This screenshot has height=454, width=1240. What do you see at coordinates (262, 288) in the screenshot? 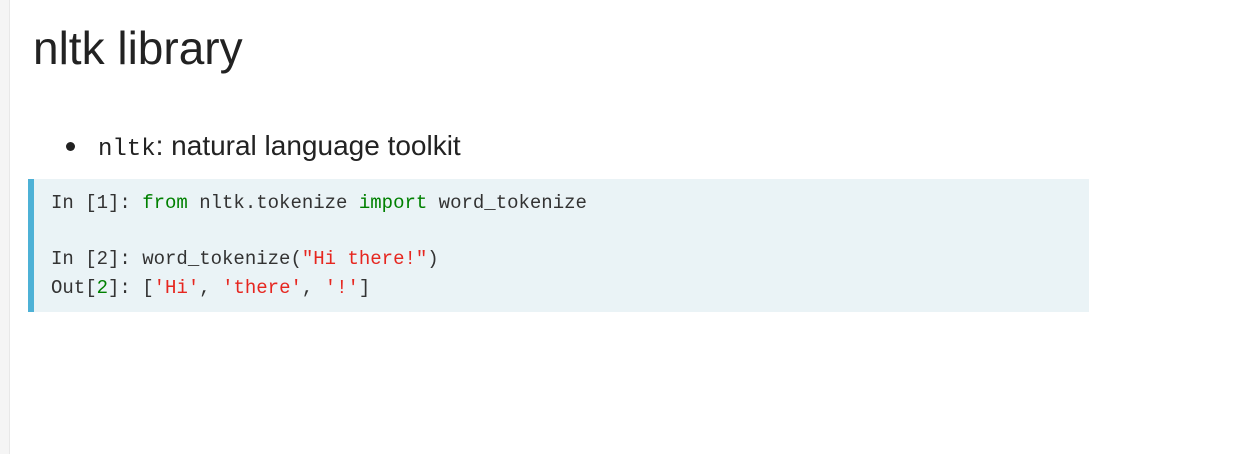
I see `token-there: 'there'` at bounding box center [262, 288].